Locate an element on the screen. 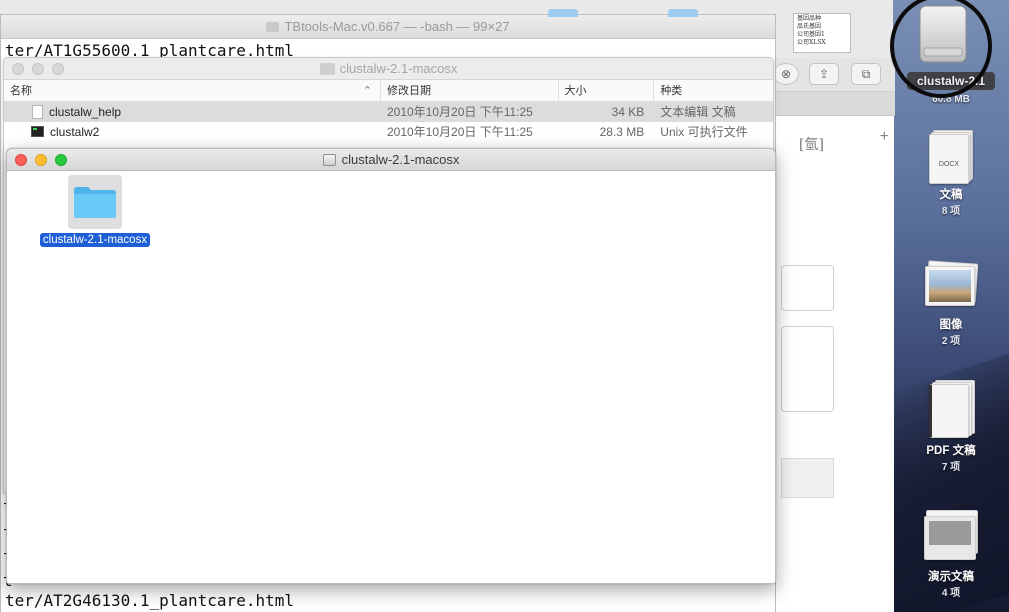 This screenshot has height=612, width=1009. browser-window: ⊗ ⇪ ⧉ + [氫] is located at coordinates (832, 335).